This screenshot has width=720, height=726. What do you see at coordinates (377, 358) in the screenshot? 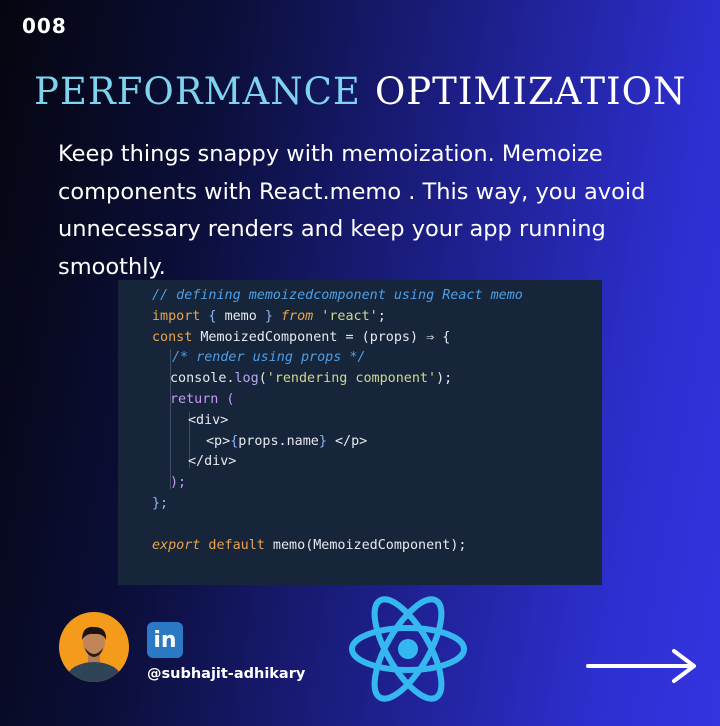
I see `code-line-4: /* render using props */` at bounding box center [377, 358].